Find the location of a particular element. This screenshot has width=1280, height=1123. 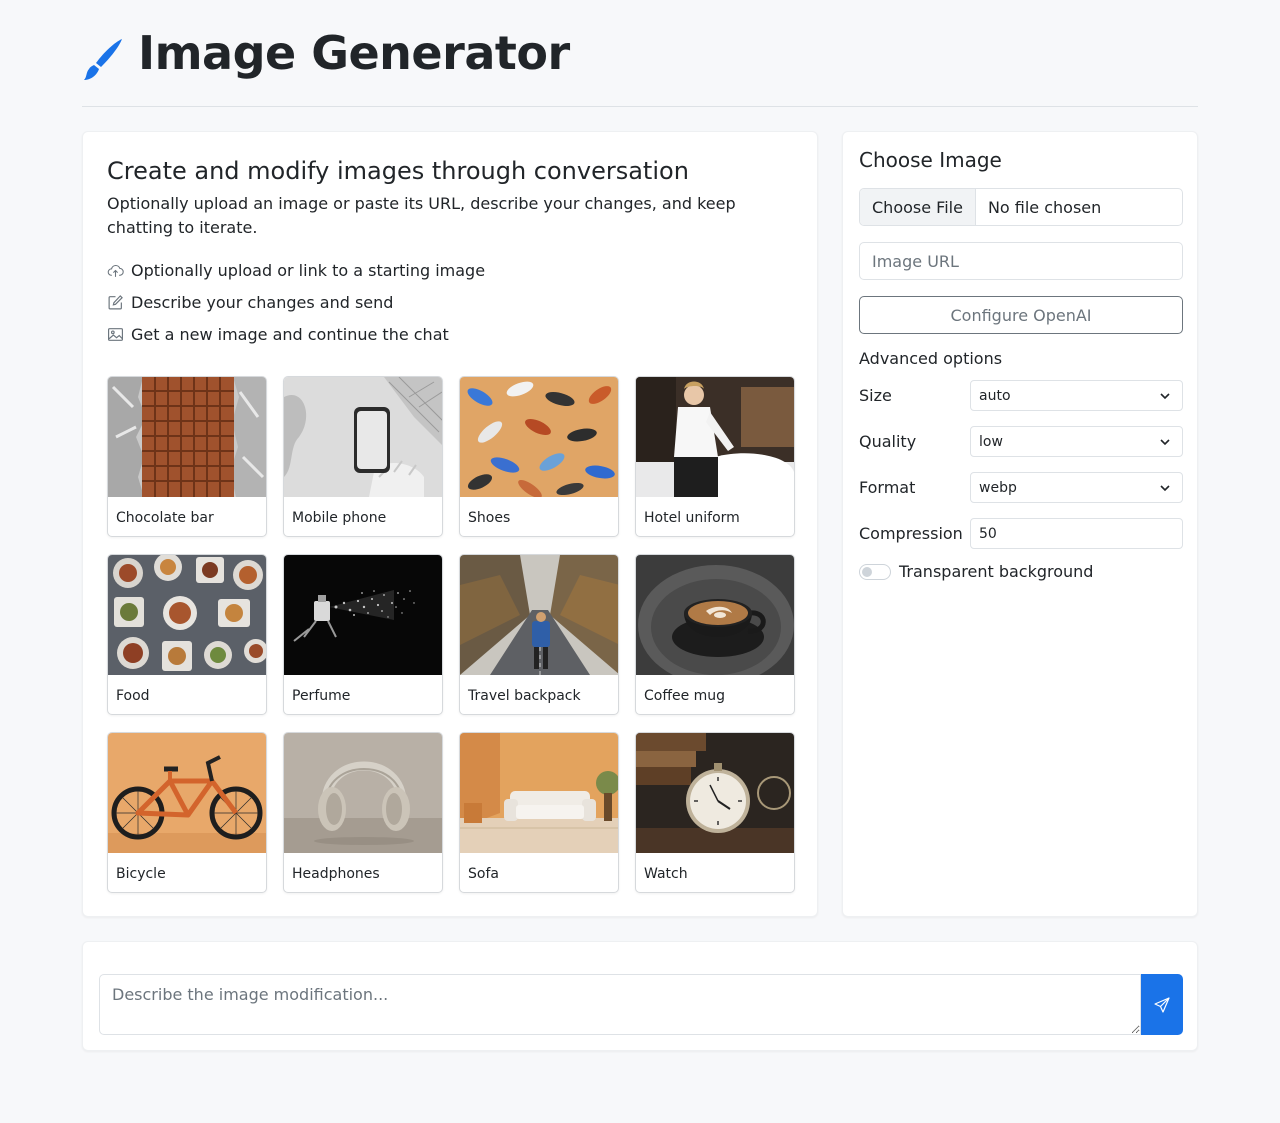

compression-row: Compression 50 is located at coordinates (1021, 533).